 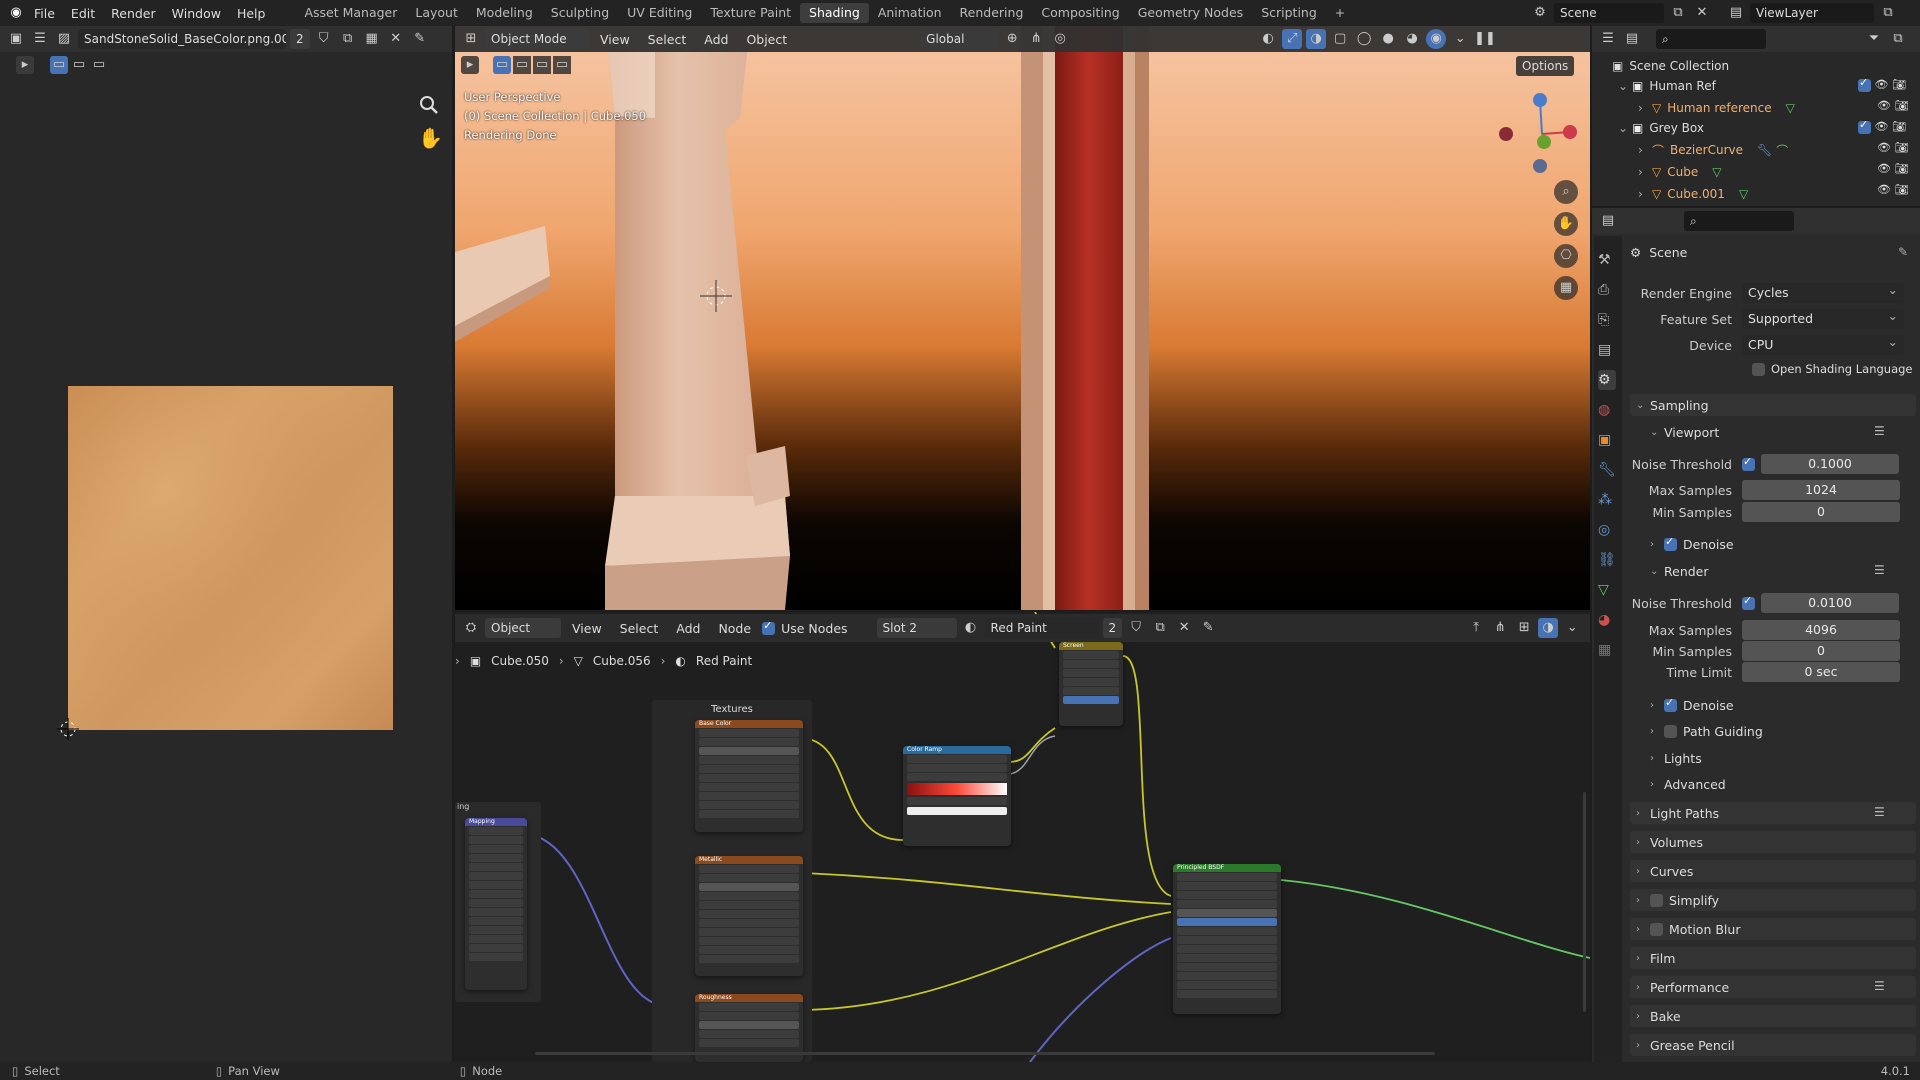 What do you see at coordinates (350, 13) in the screenshot?
I see `tab-asset-manager: Asset Manager` at bounding box center [350, 13].